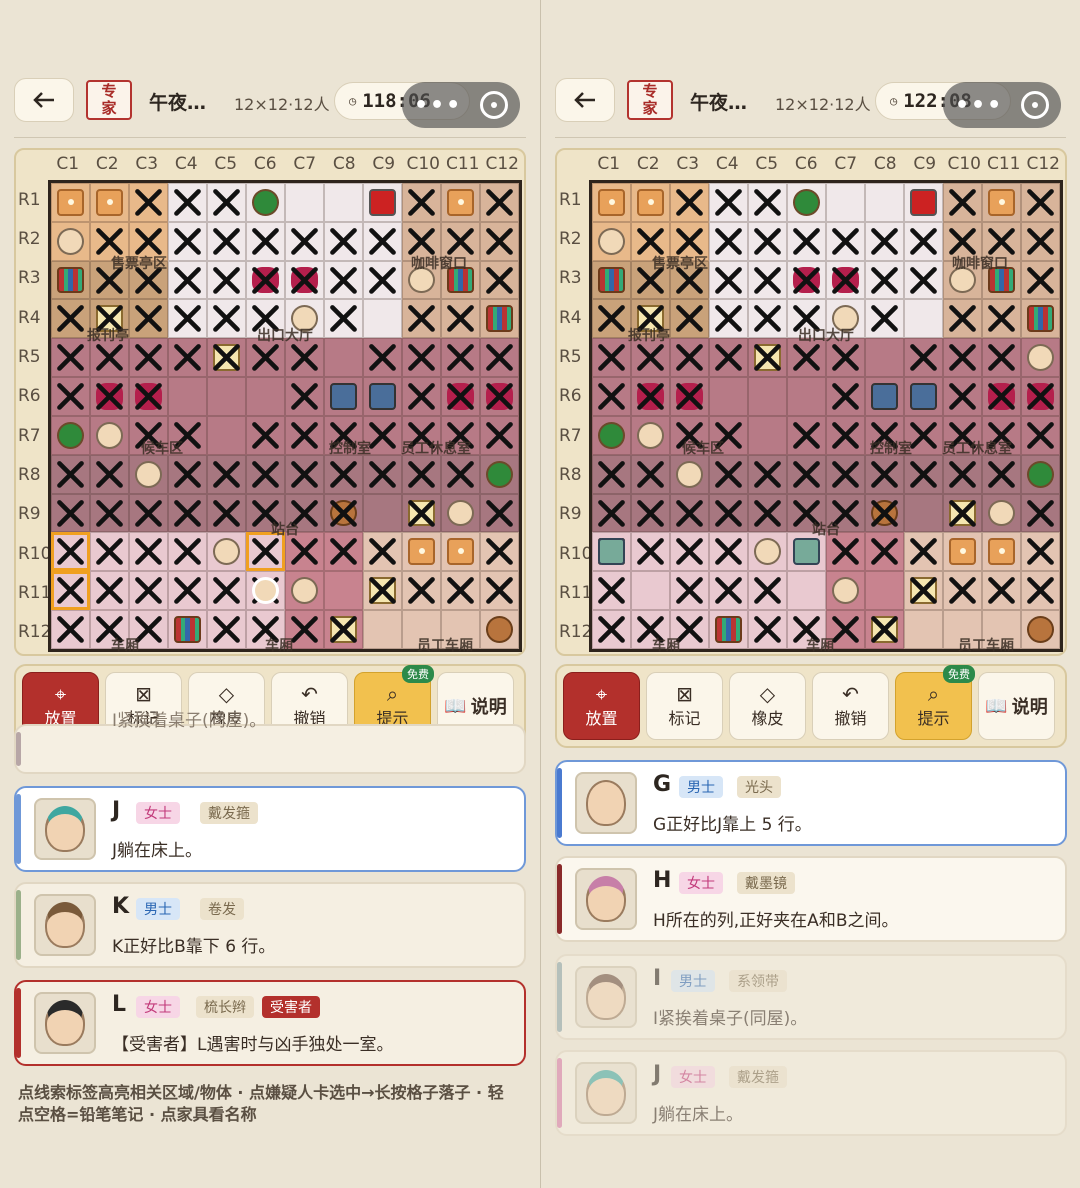 This screenshot has height=1188, width=1080. What do you see at coordinates (158, 909) in the screenshot?
I see `gender-tag: 男士` at bounding box center [158, 909].